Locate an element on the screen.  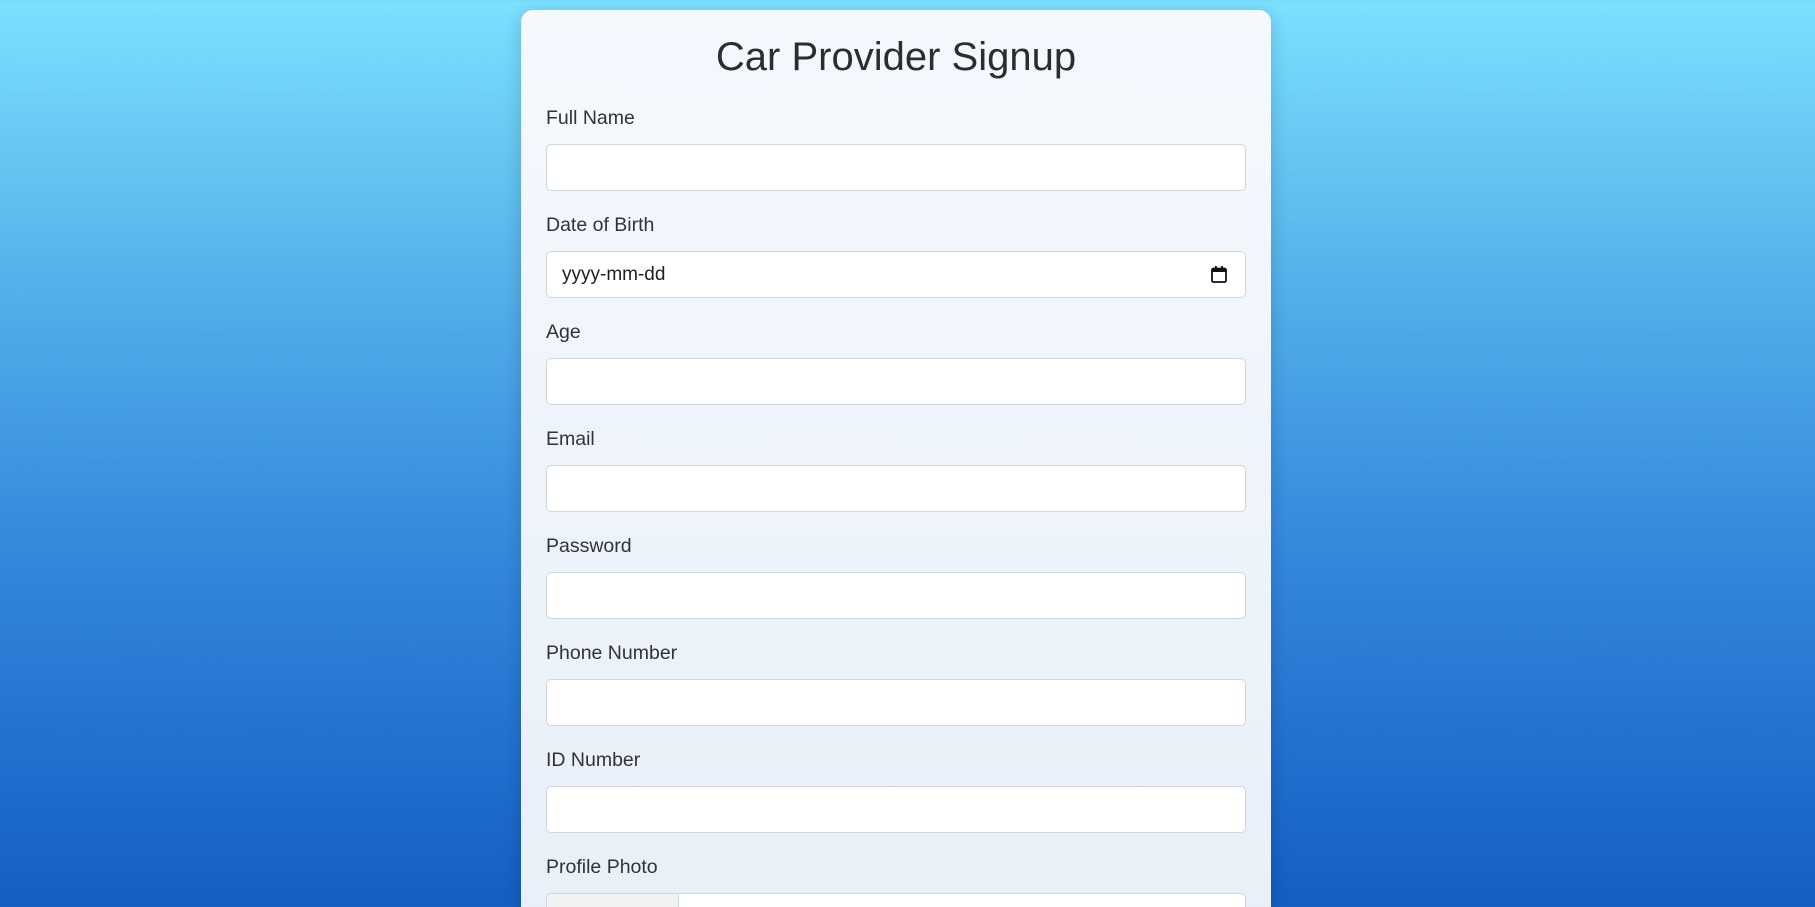
id-number-input is located at coordinates (896, 809).